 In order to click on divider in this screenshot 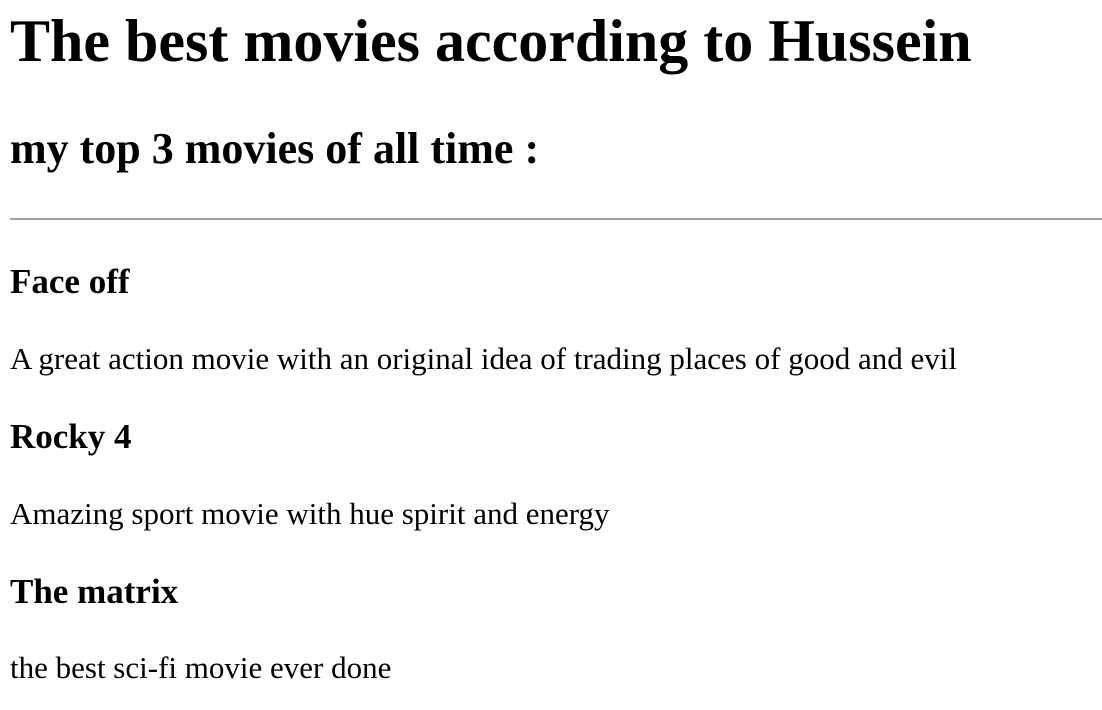, I will do `click(556, 219)`.